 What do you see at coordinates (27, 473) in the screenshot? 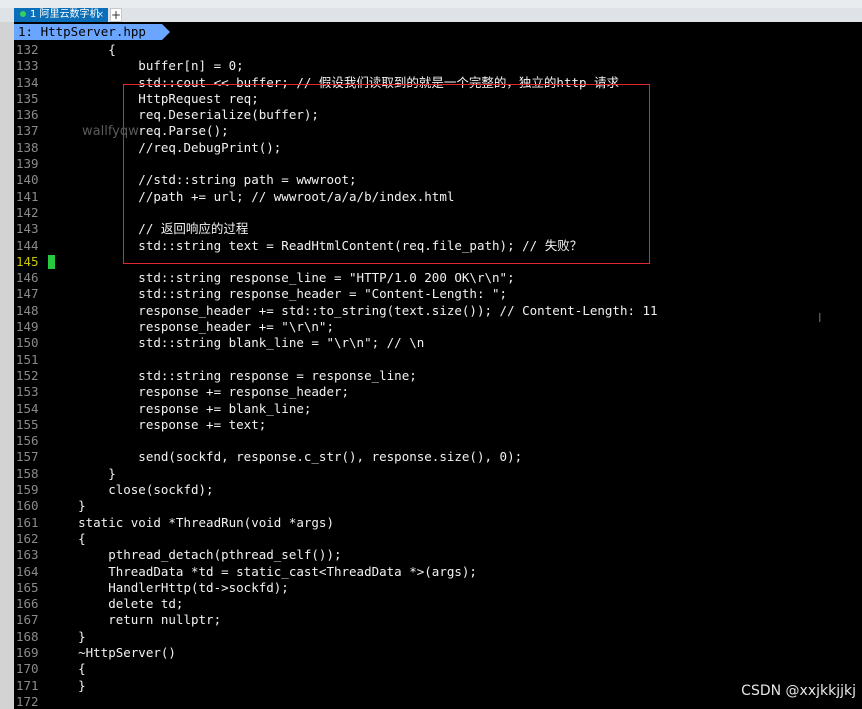
I see `line-number: 158` at bounding box center [27, 473].